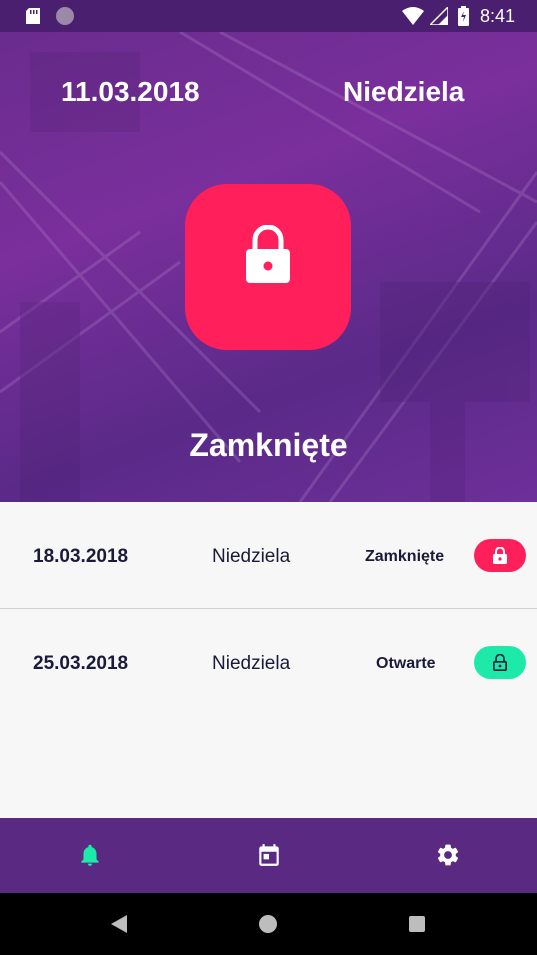 The width and height of the screenshot is (537, 955). I want to click on nav-calendar, so click(268, 855).